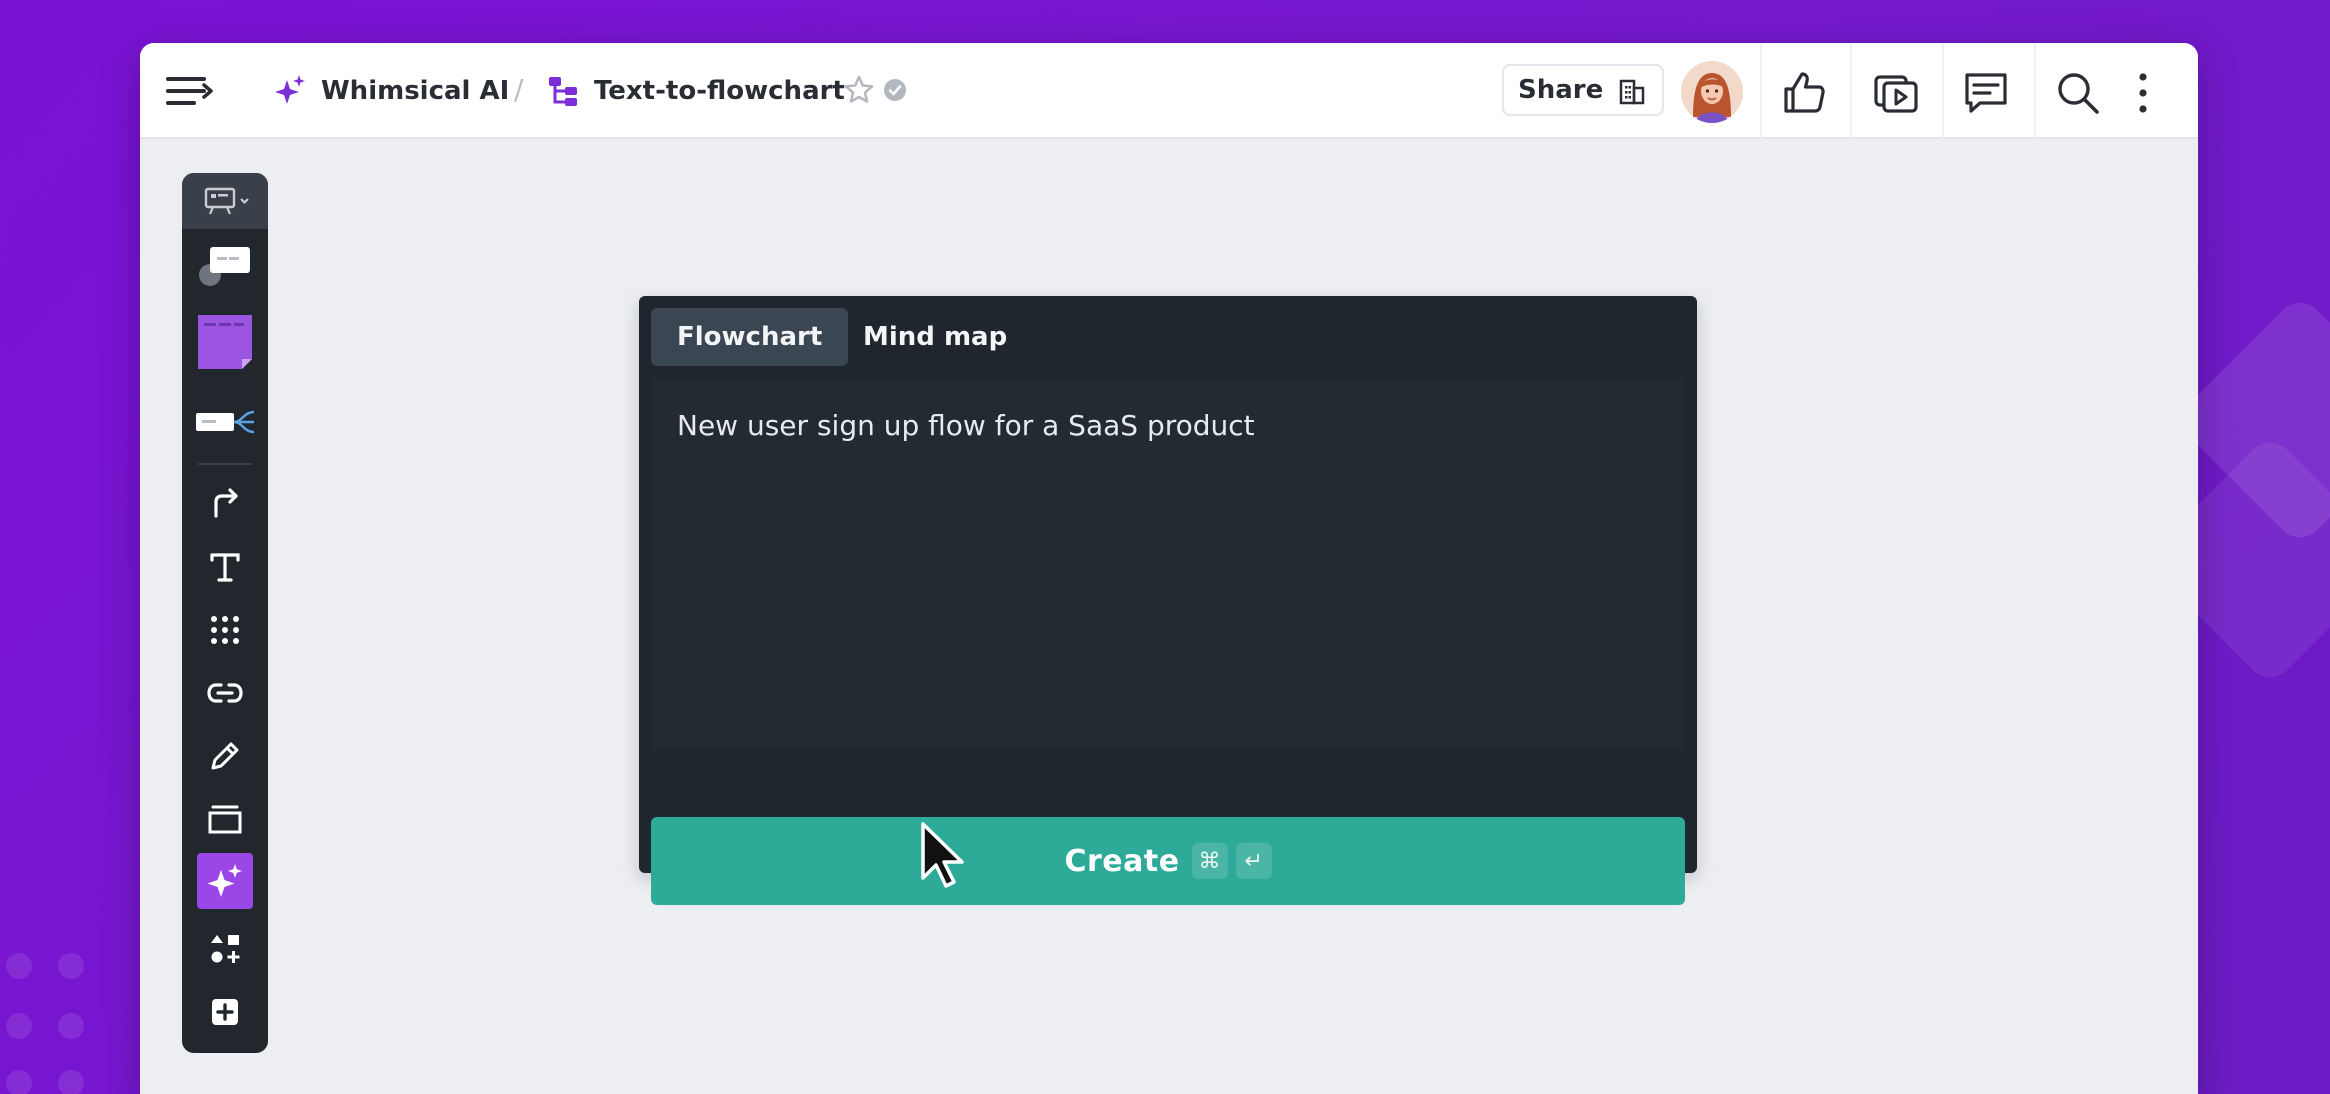  Describe the element at coordinates (1986, 93) in the screenshot. I see `comment-icon` at that location.